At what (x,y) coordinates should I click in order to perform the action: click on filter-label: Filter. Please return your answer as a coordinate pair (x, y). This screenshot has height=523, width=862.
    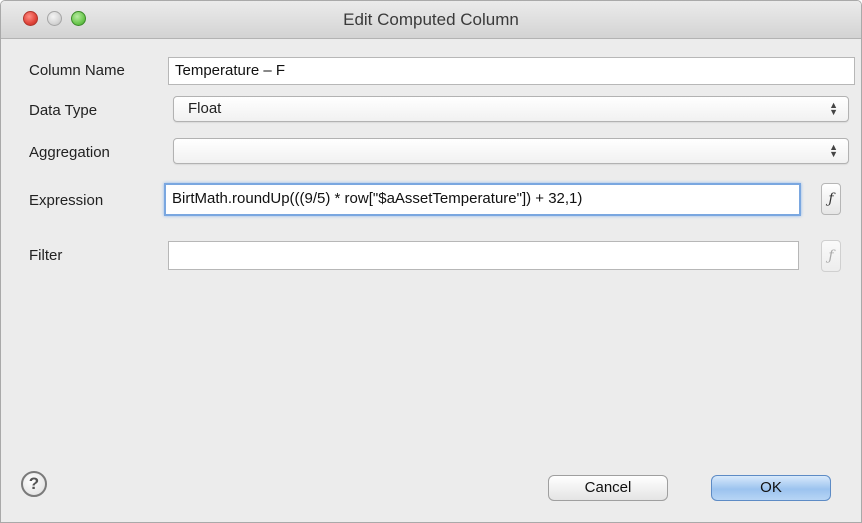
    Looking at the image, I should click on (46, 255).